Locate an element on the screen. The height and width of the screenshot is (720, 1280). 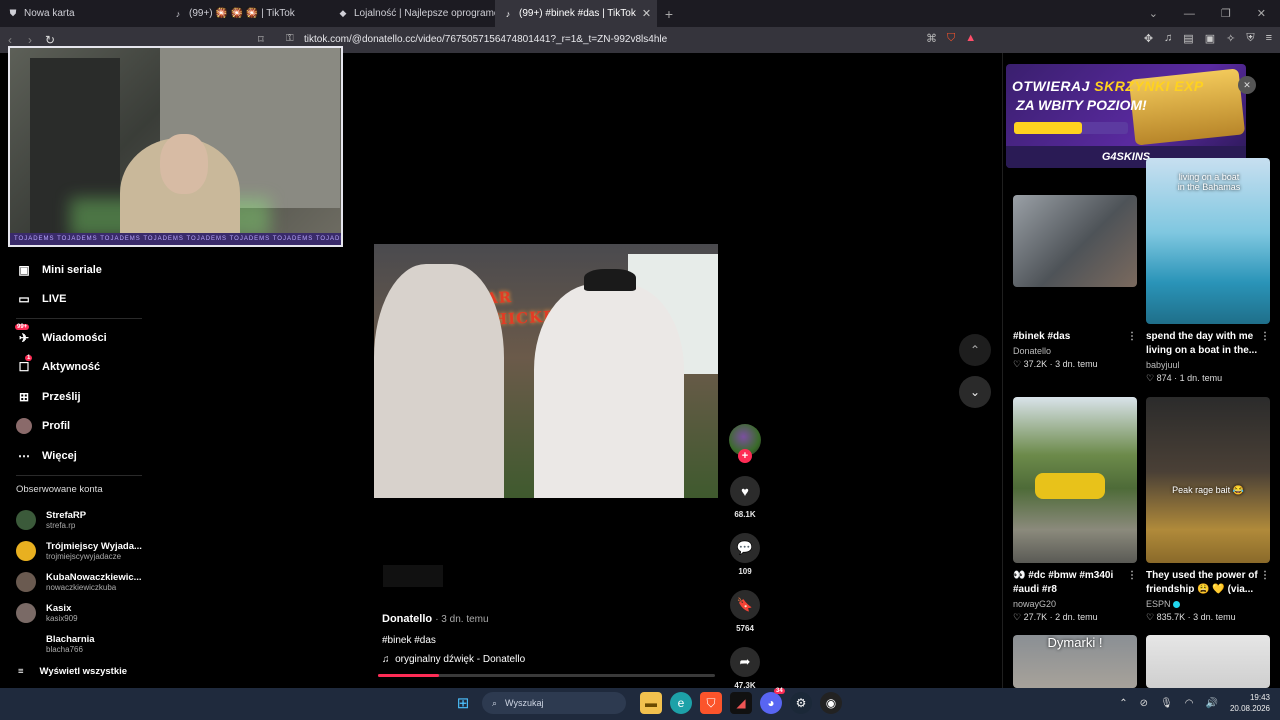
rewards-icon: ▲ is located at coordinates (970, 38).